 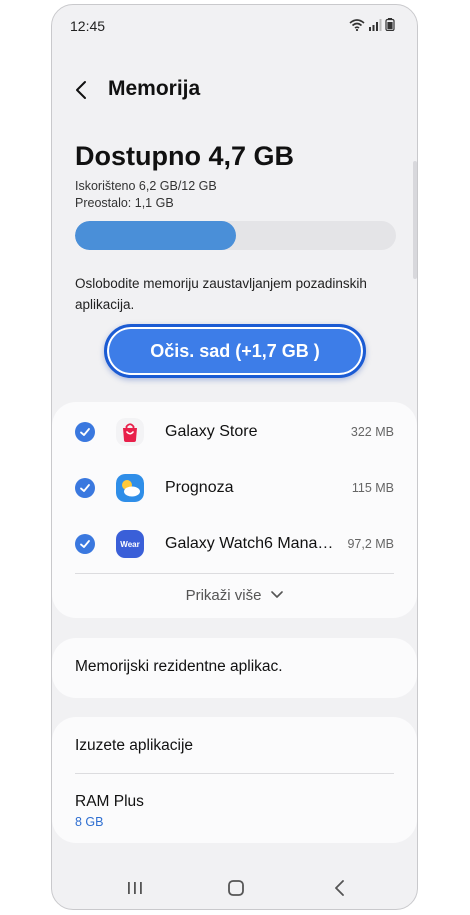 I want to click on status-time: 12:45, so click(x=88, y=26).